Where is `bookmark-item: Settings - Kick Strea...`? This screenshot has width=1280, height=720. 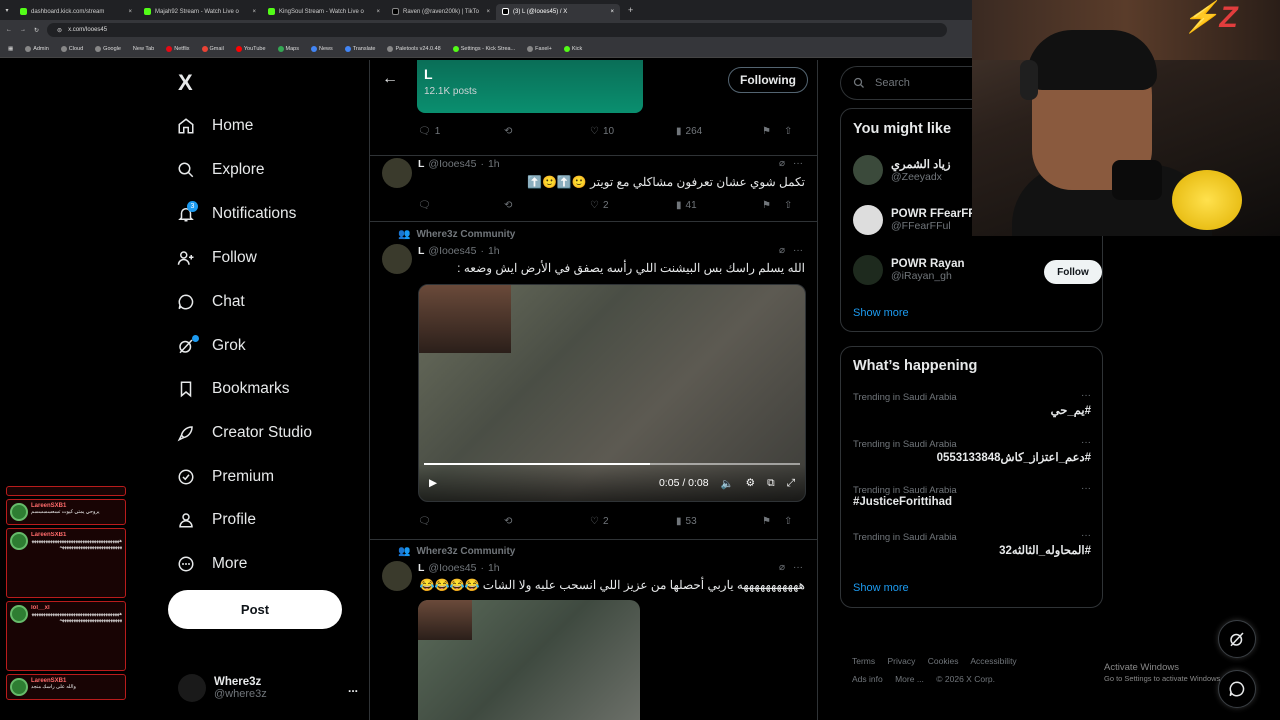
bookmark-item: Settings - Kick Strea... is located at coordinates (483, 48).